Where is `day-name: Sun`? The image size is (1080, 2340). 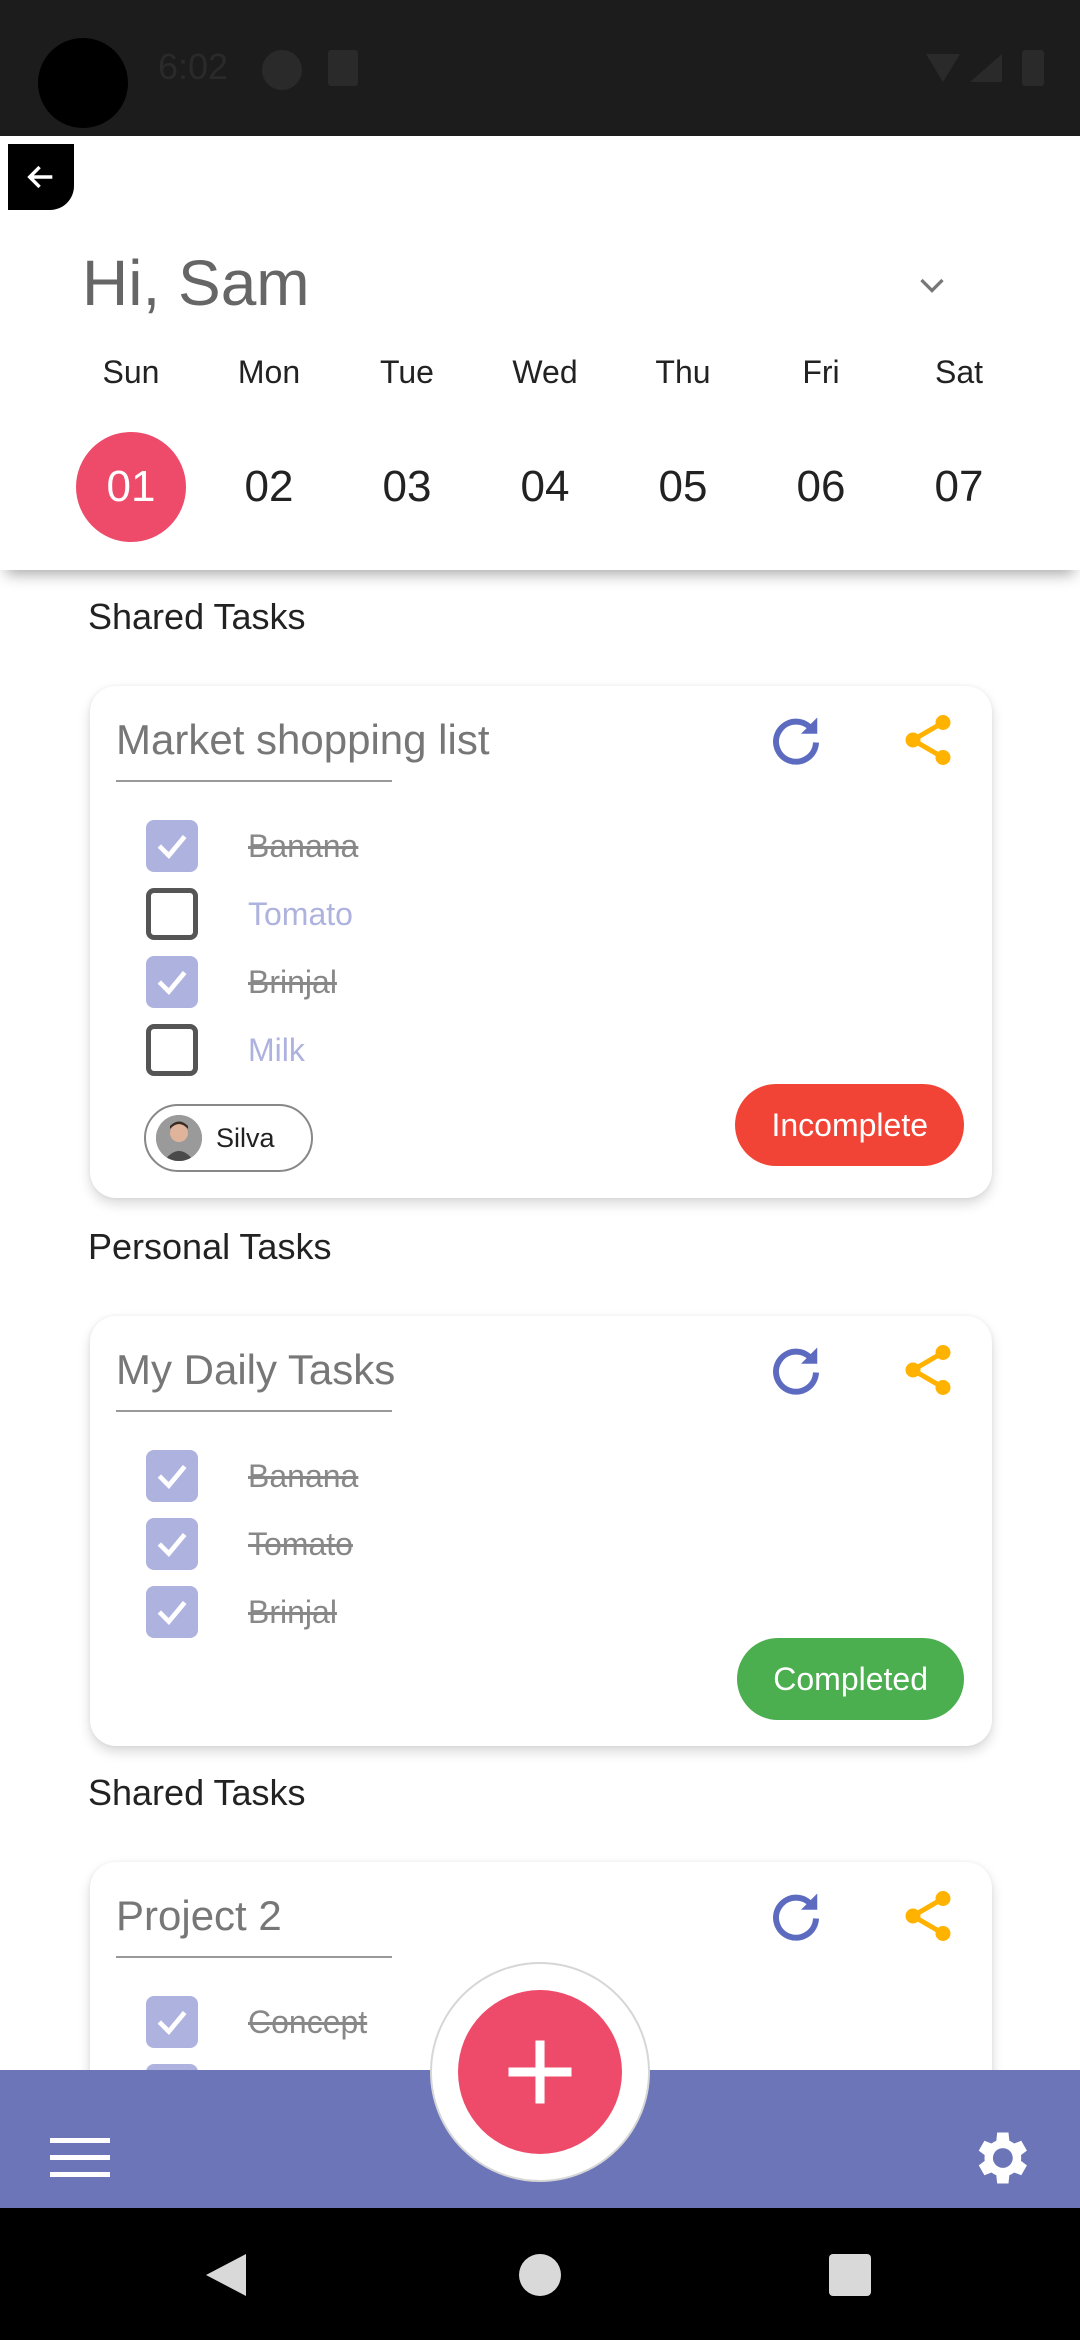
day-name: Sun is located at coordinates (131, 372).